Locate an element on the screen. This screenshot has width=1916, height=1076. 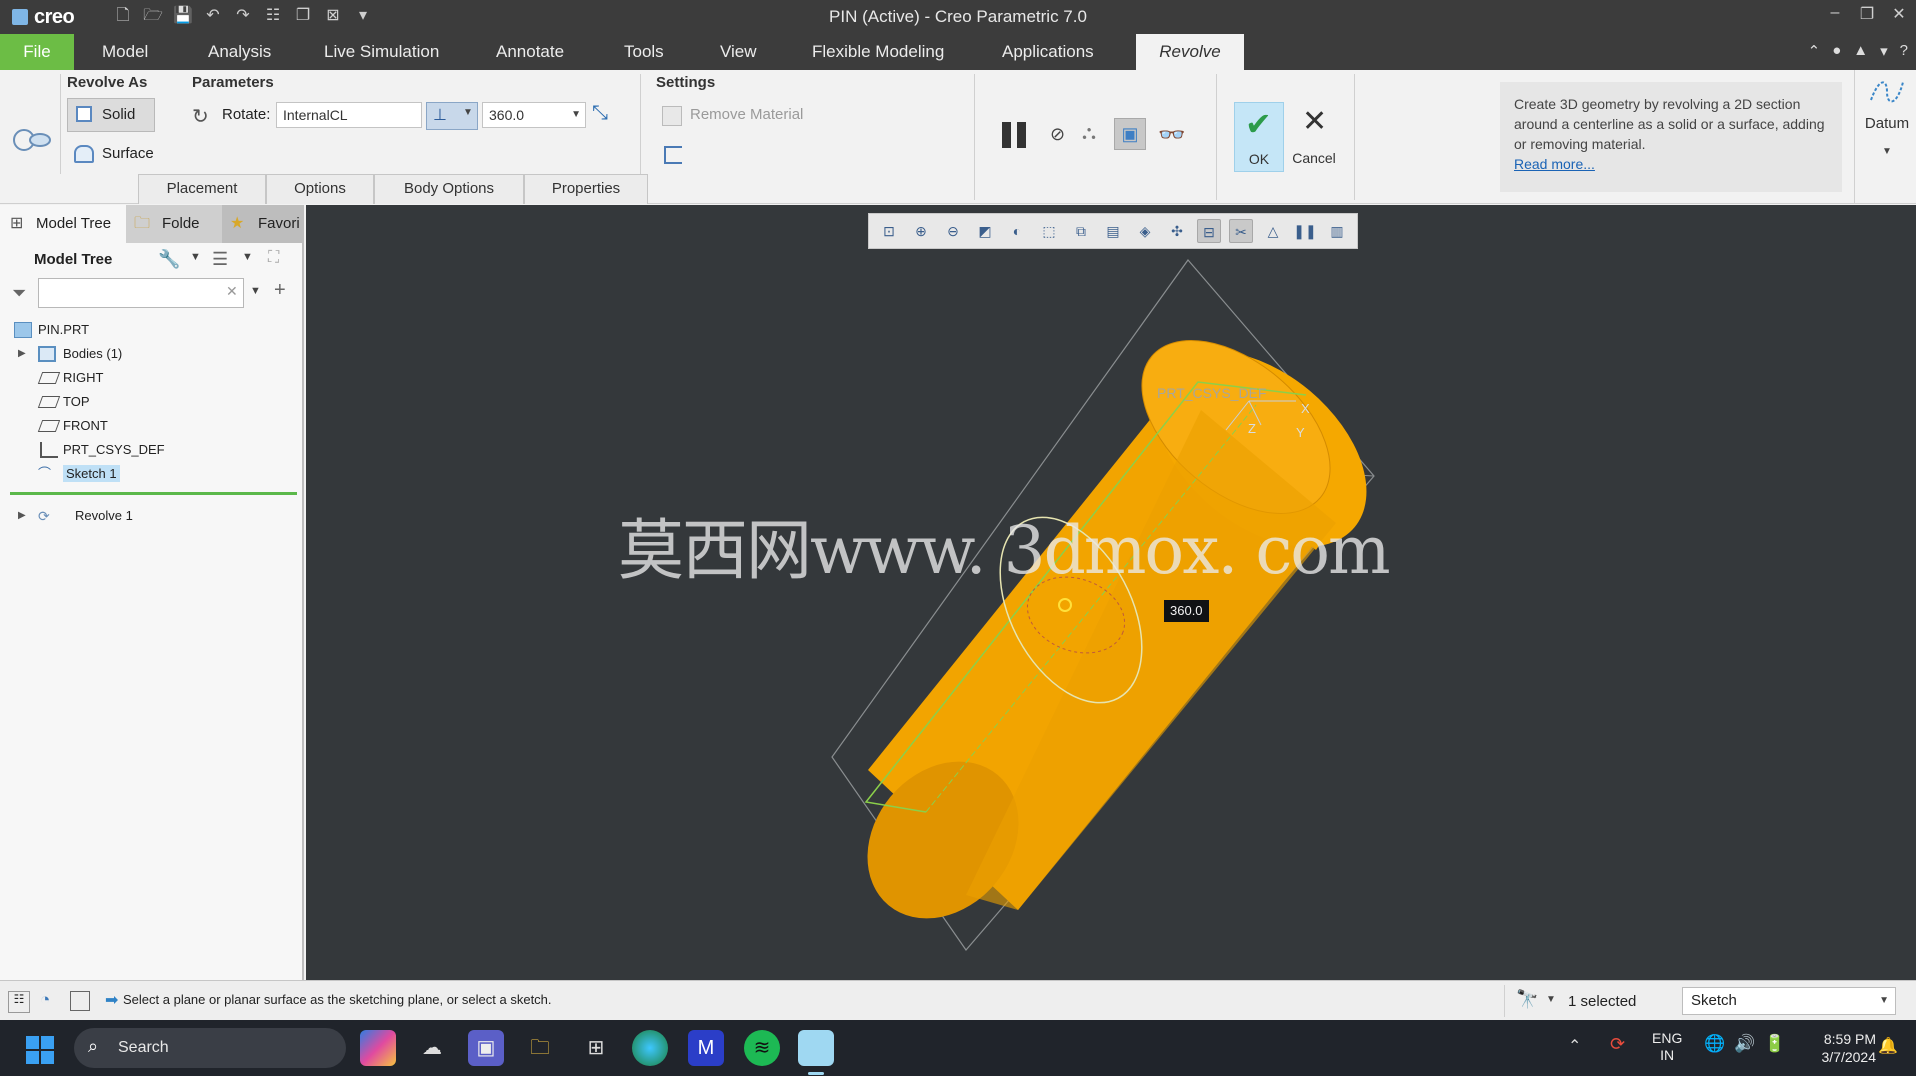
repaint-icon: ◩ is located at coordinates (985, 231).